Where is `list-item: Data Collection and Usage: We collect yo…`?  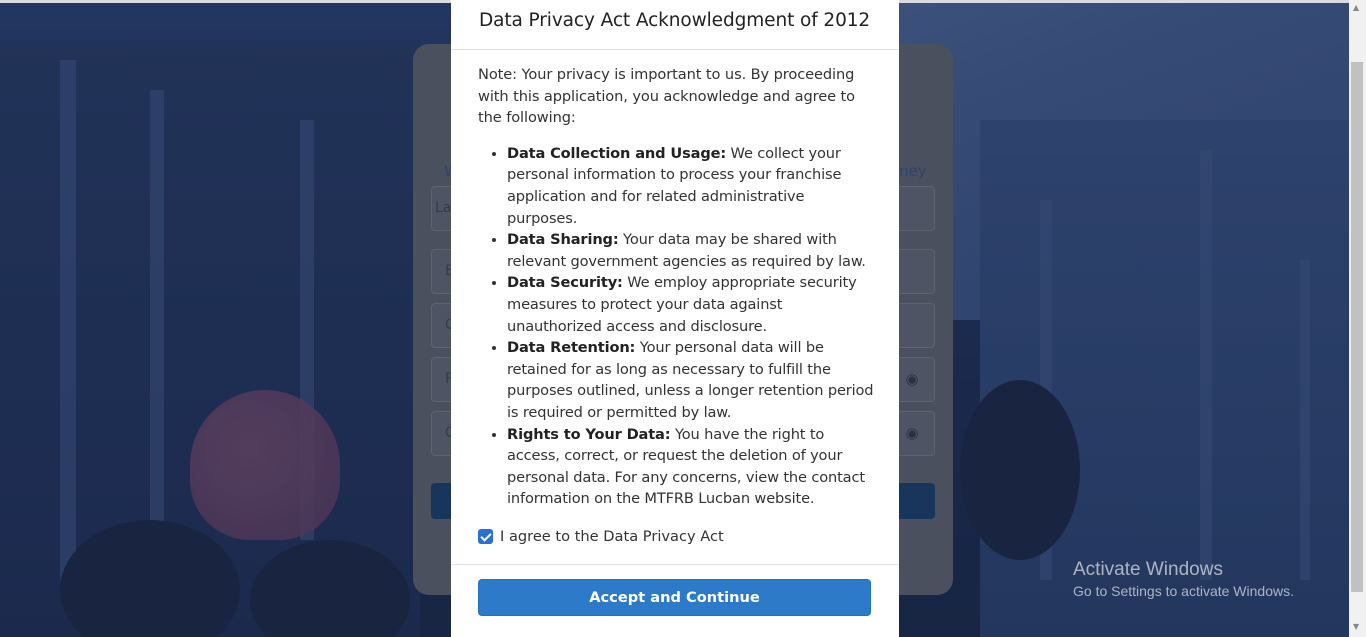
list-item: Data Collection and Usage: We collect yo… is located at coordinates (690, 186).